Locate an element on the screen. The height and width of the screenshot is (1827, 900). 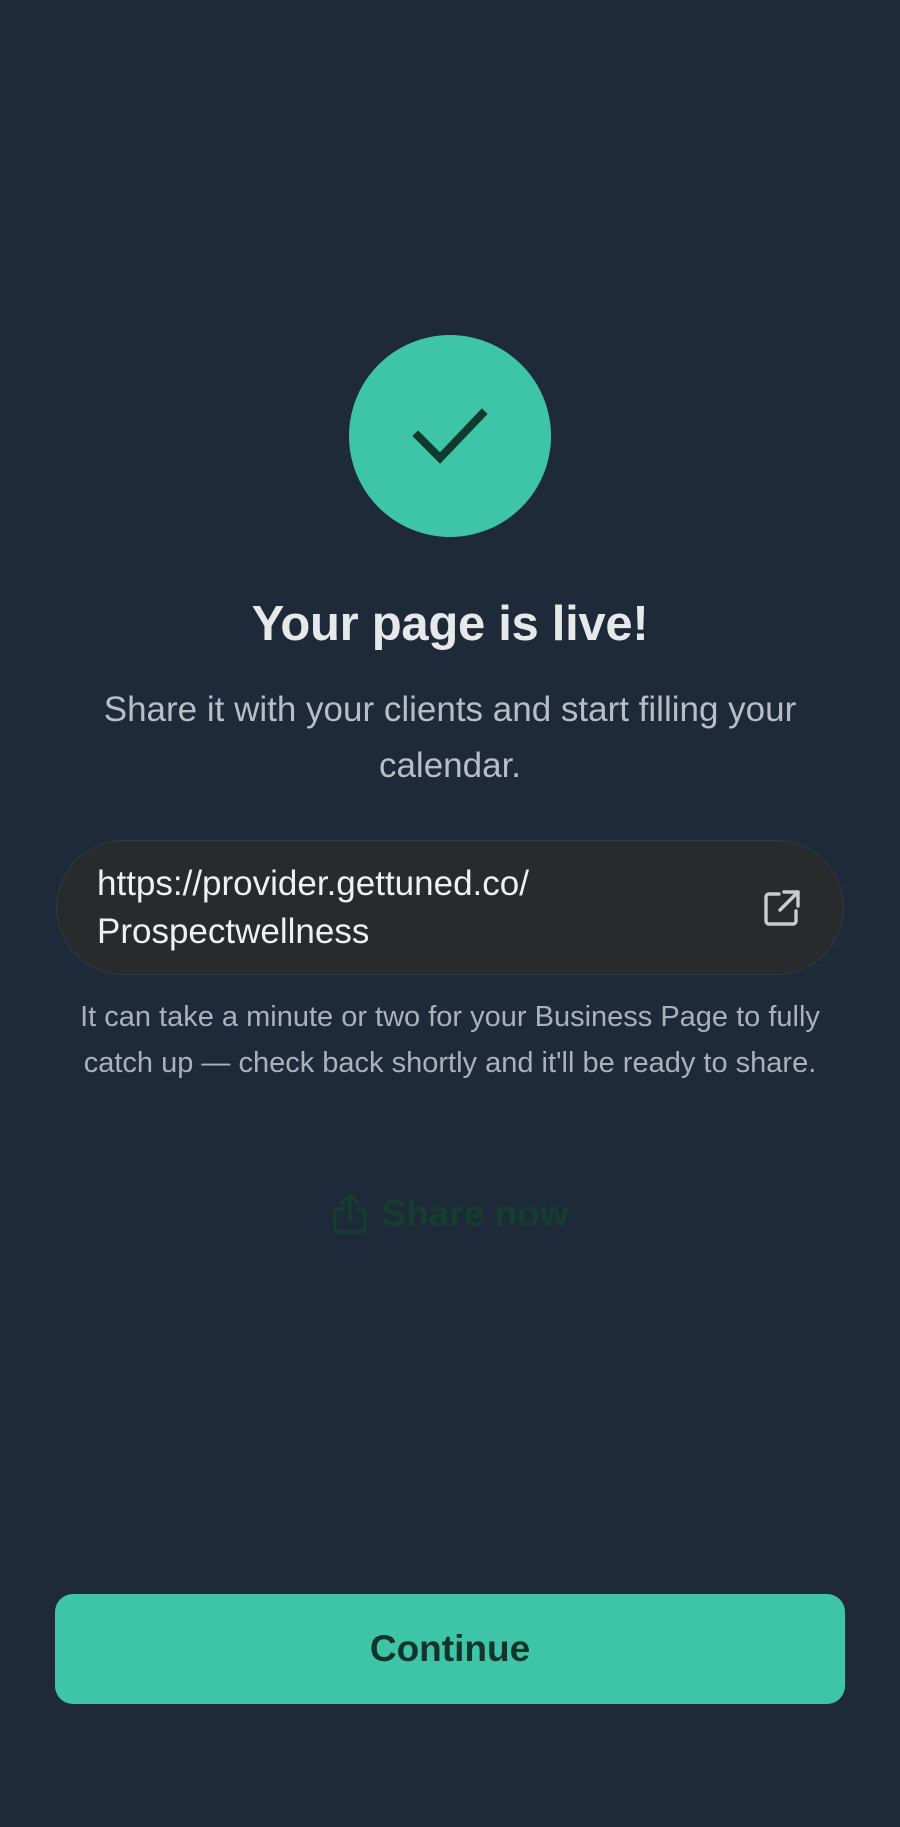
share-icon is located at coordinates (350, 1214).